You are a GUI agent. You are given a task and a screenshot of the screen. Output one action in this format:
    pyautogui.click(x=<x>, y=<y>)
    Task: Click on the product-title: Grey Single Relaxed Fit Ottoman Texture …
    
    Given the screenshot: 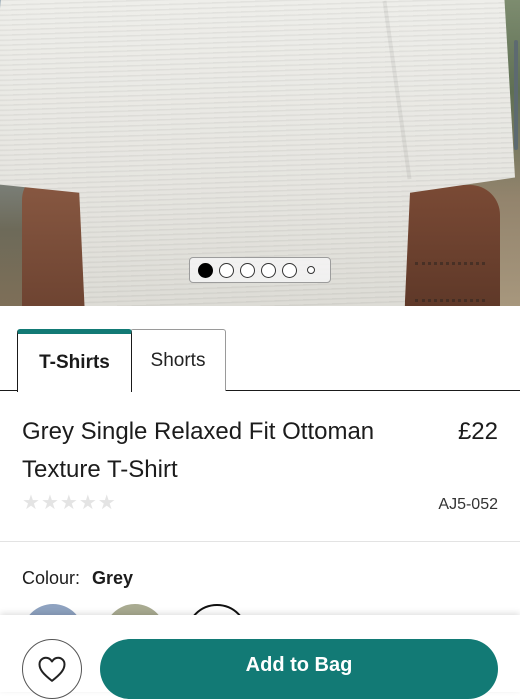 What is the action you would take?
    pyautogui.click(x=198, y=450)
    